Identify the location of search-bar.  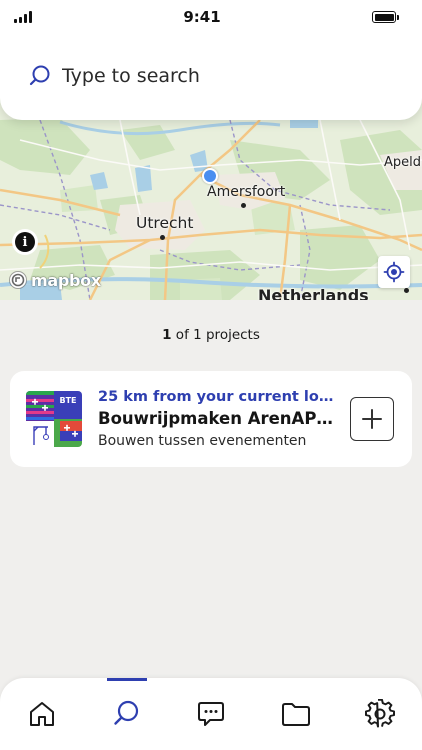
(205, 76).